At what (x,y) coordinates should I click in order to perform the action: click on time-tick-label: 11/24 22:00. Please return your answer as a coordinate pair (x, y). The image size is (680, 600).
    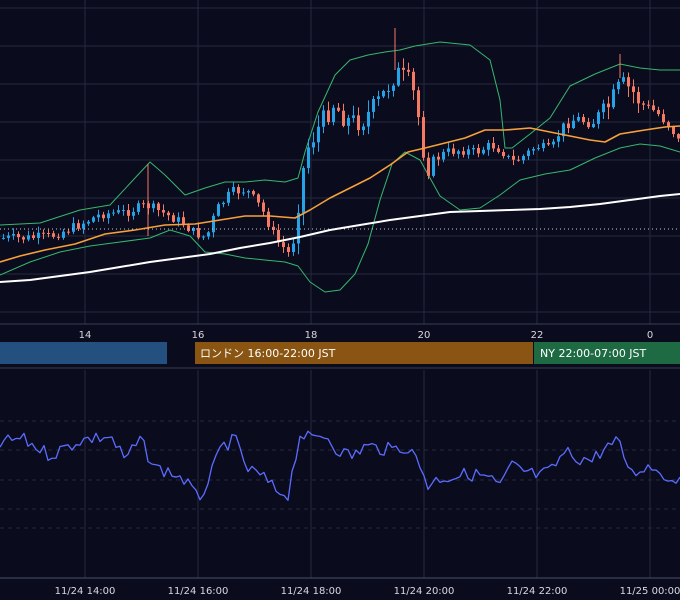
    Looking at the image, I should click on (537, 591).